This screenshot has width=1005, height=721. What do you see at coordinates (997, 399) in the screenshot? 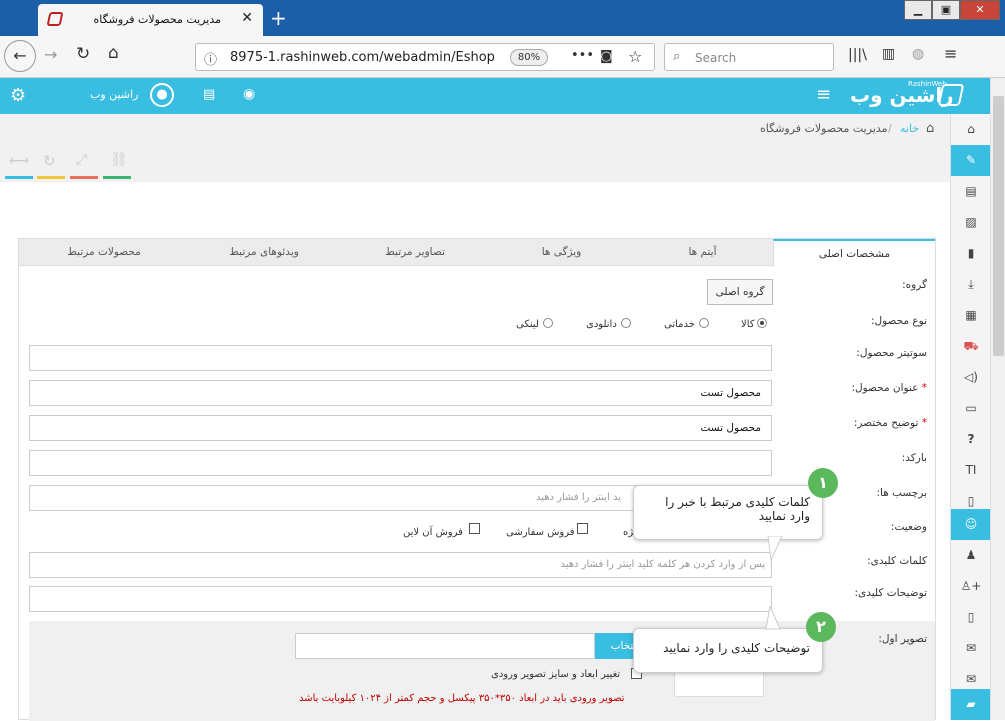
I see `page-scrollbar` at bounding box center [997, 399].